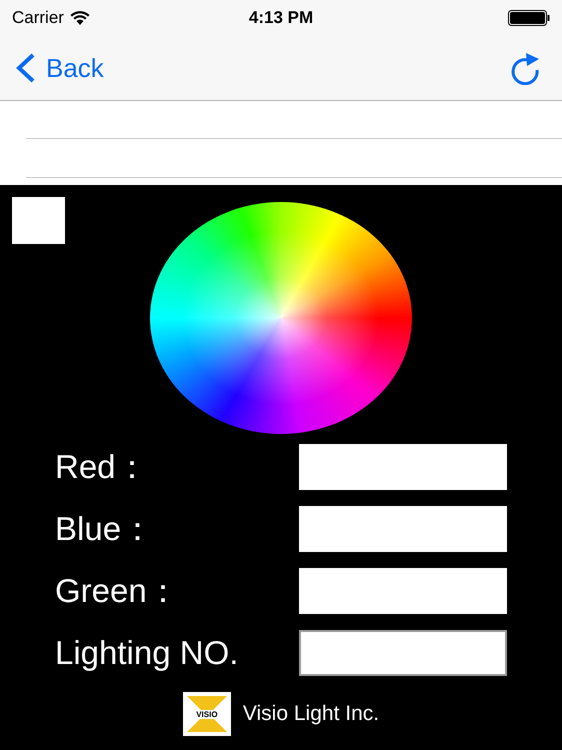 The width and height of the screenshot is (562, 750). I want to click on company-logo: VISIO, so click(206, 714).